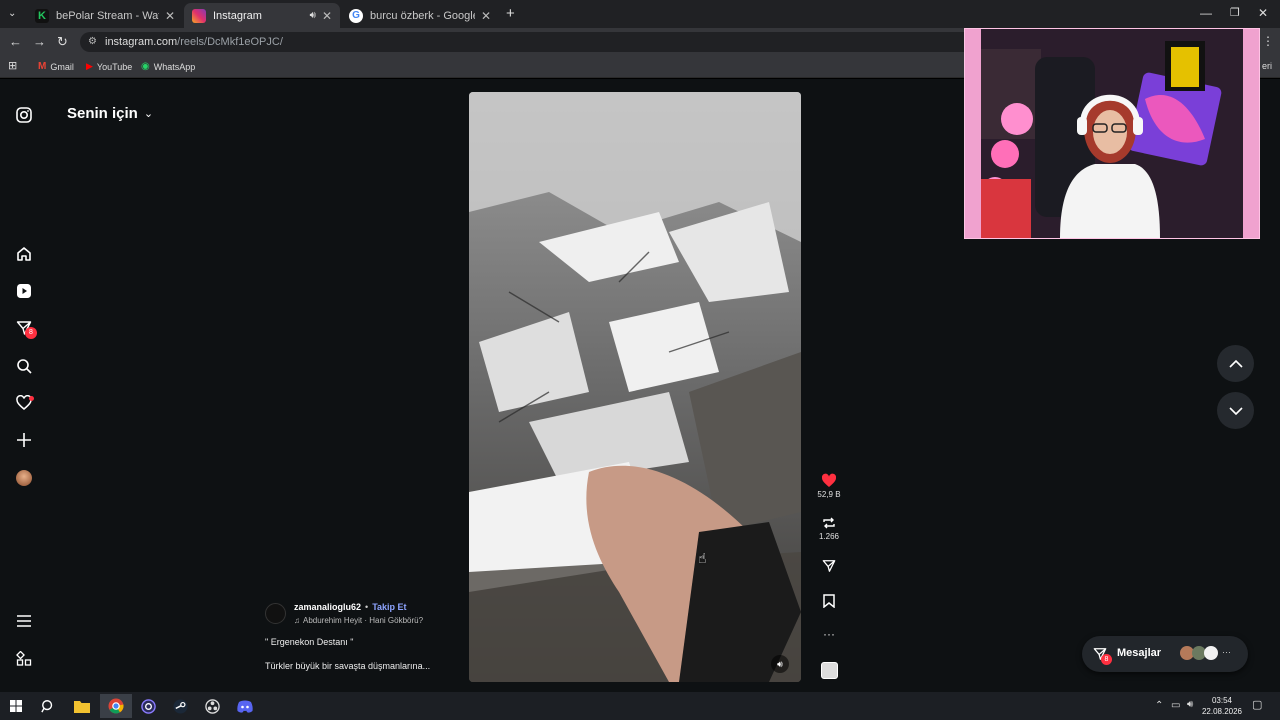 This screenshot has width=1280, height=720. I want to click on windows-start-icon, so click(16, 706).